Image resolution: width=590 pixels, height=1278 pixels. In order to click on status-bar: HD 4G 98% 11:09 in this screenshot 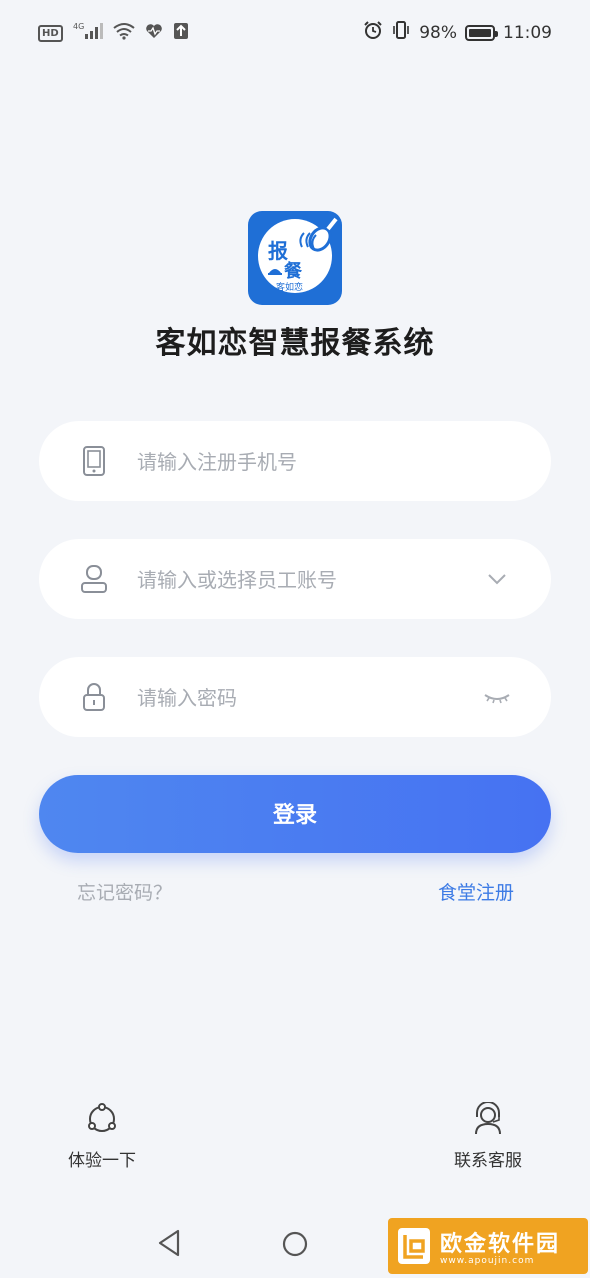, I will do `click(295, 33)`.